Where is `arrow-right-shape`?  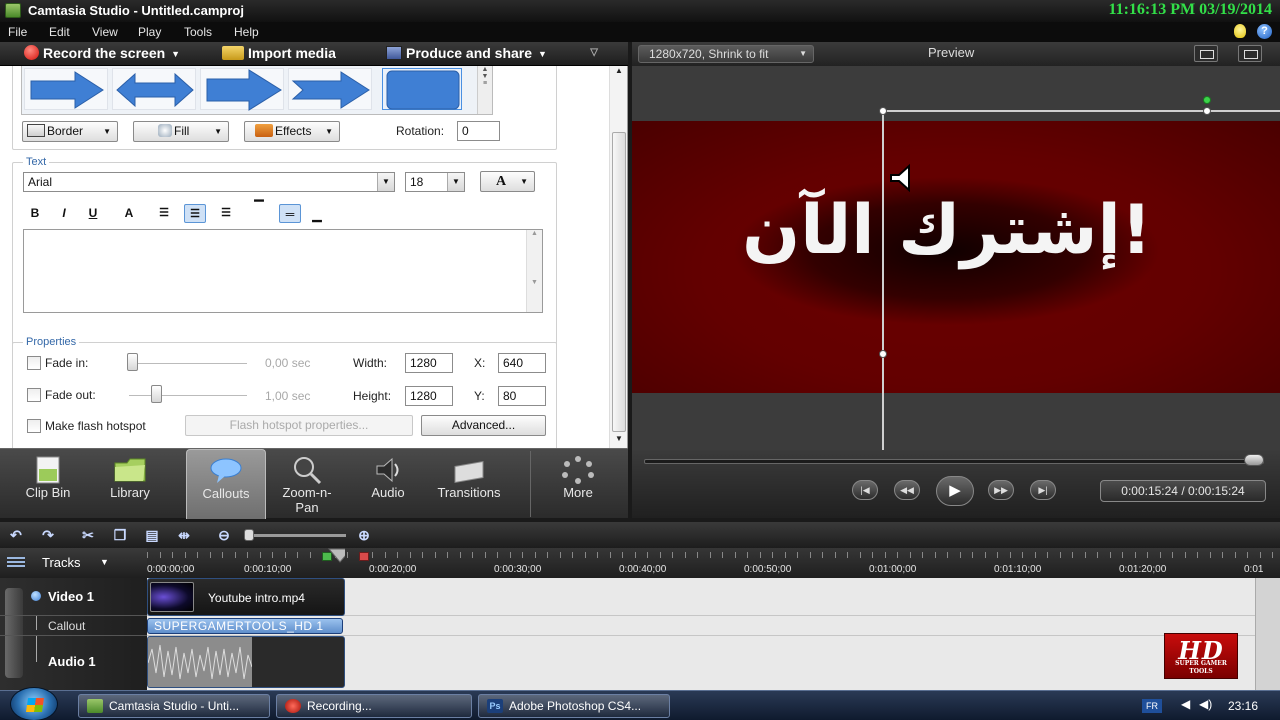
arrow-right-shape is located at coordinates (66, 89).